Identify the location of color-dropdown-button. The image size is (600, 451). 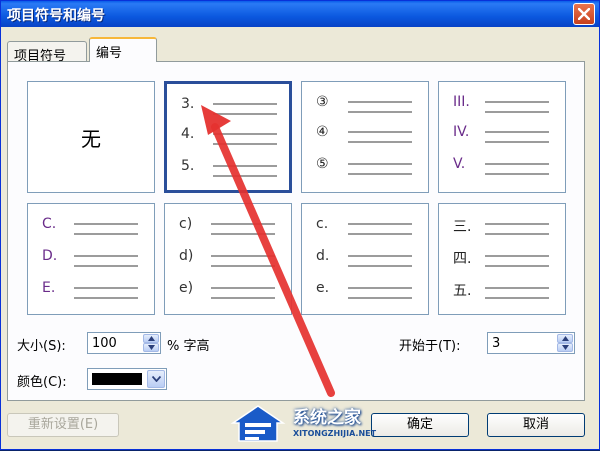
(156, 379).